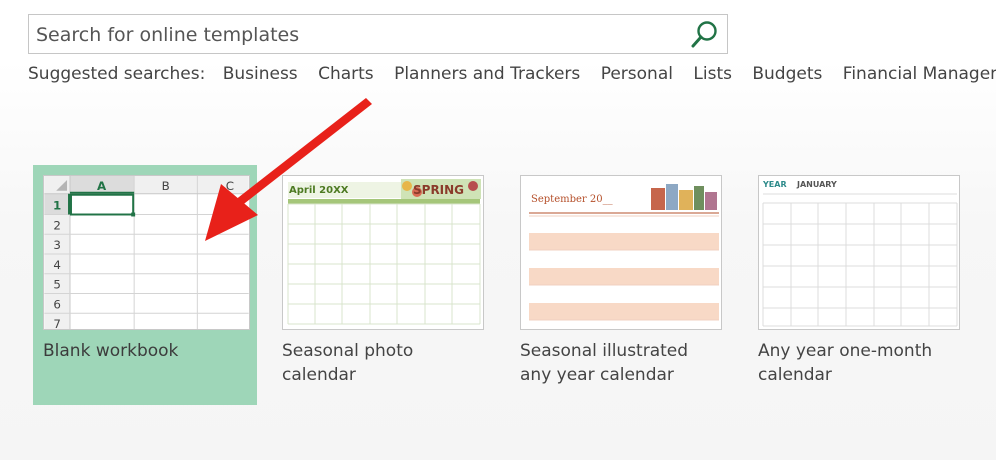  Describe the element at coordinates (604, 363) in the screenshot. I see `template-title-seasonal-illustrated: Seasonal illustrated any year calendar` at that location.